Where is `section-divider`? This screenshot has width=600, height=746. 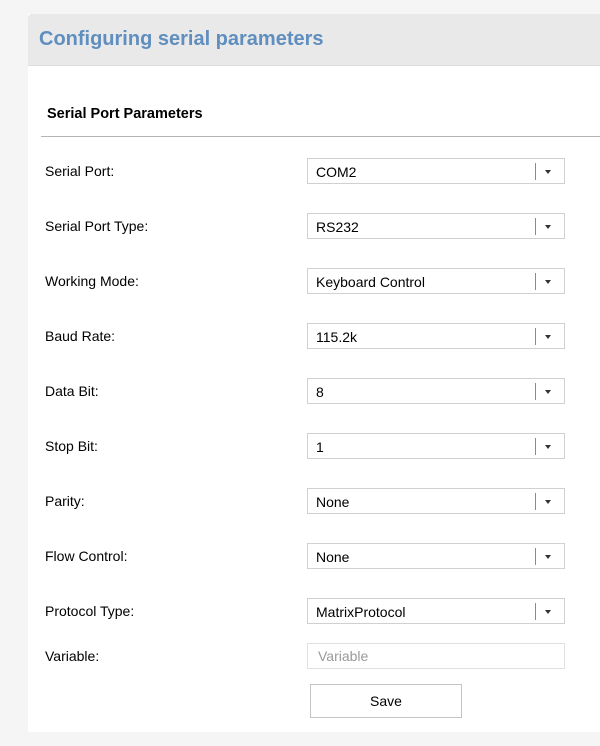
section-divider is located at coordinates (320, 136).